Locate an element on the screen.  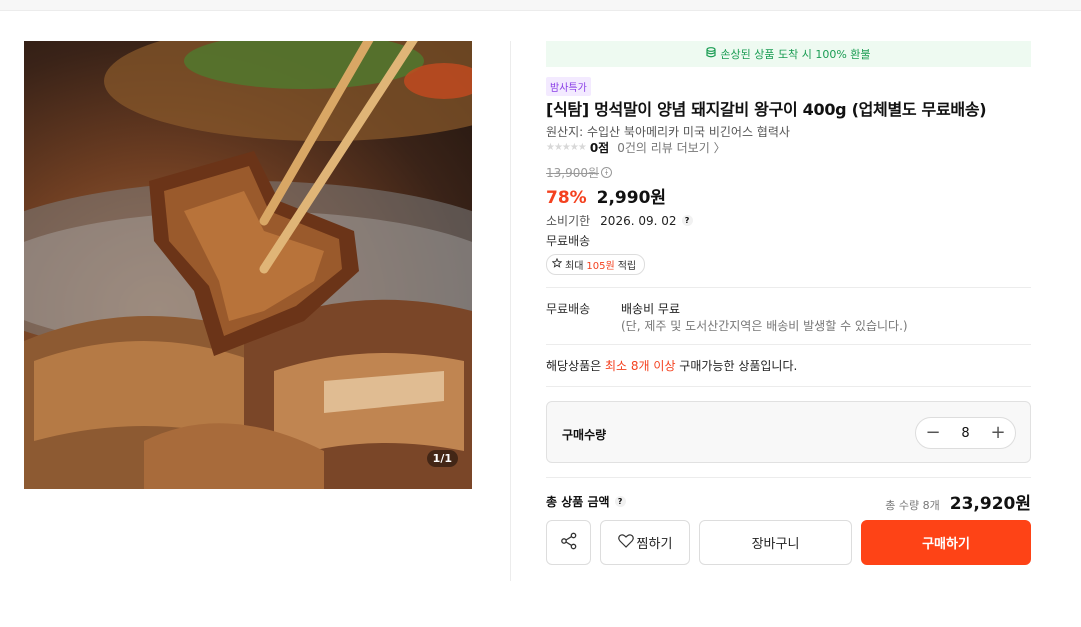
minimum-order-note: 해당상품은 최소 8개 이상 구매가능한 상품입니다. is located at coordinates (671, 365).